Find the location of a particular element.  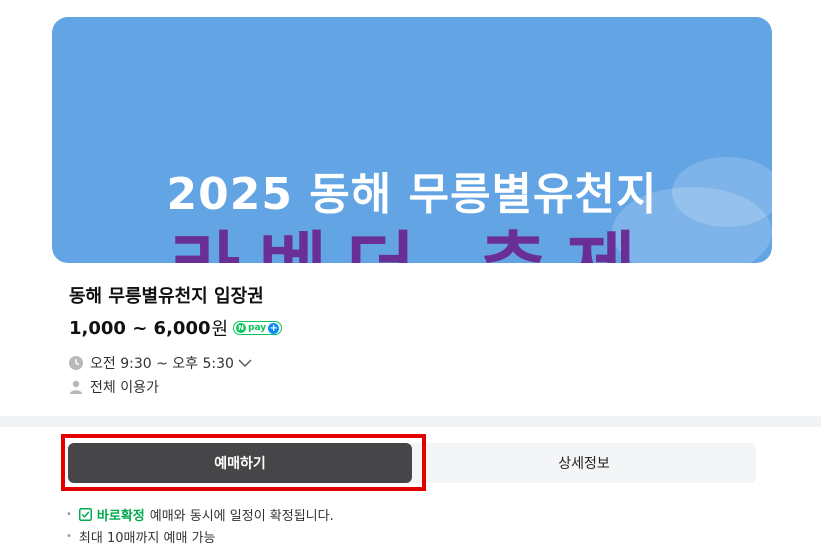

operating-hours-text: 오전 9:30 ~ 오후 5:30 is located at coordinates (162, 364).